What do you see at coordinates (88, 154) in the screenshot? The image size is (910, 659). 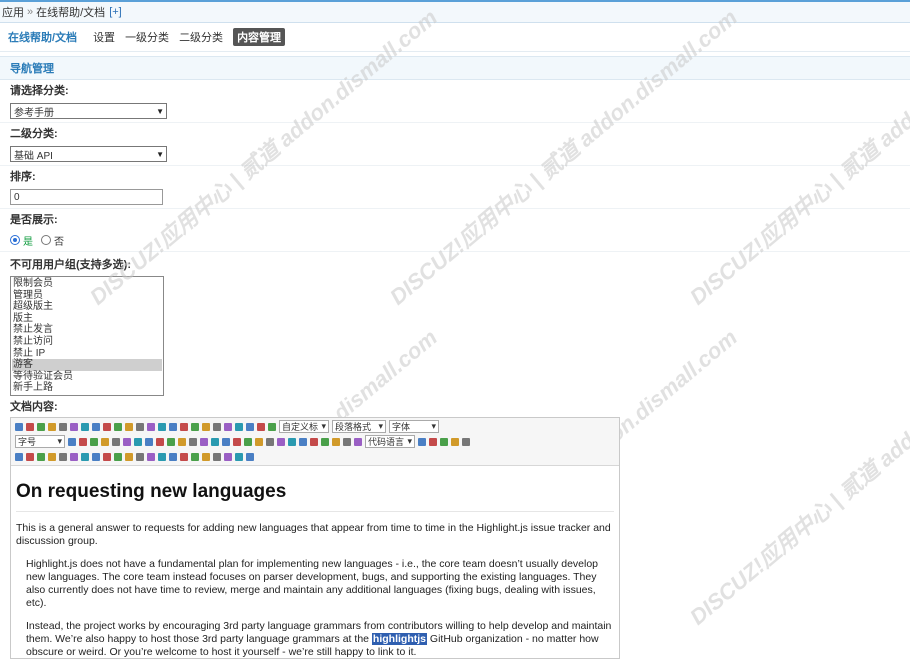 I see `subcategory-select: 基础 API ▼` at bounding box center [88, 154].